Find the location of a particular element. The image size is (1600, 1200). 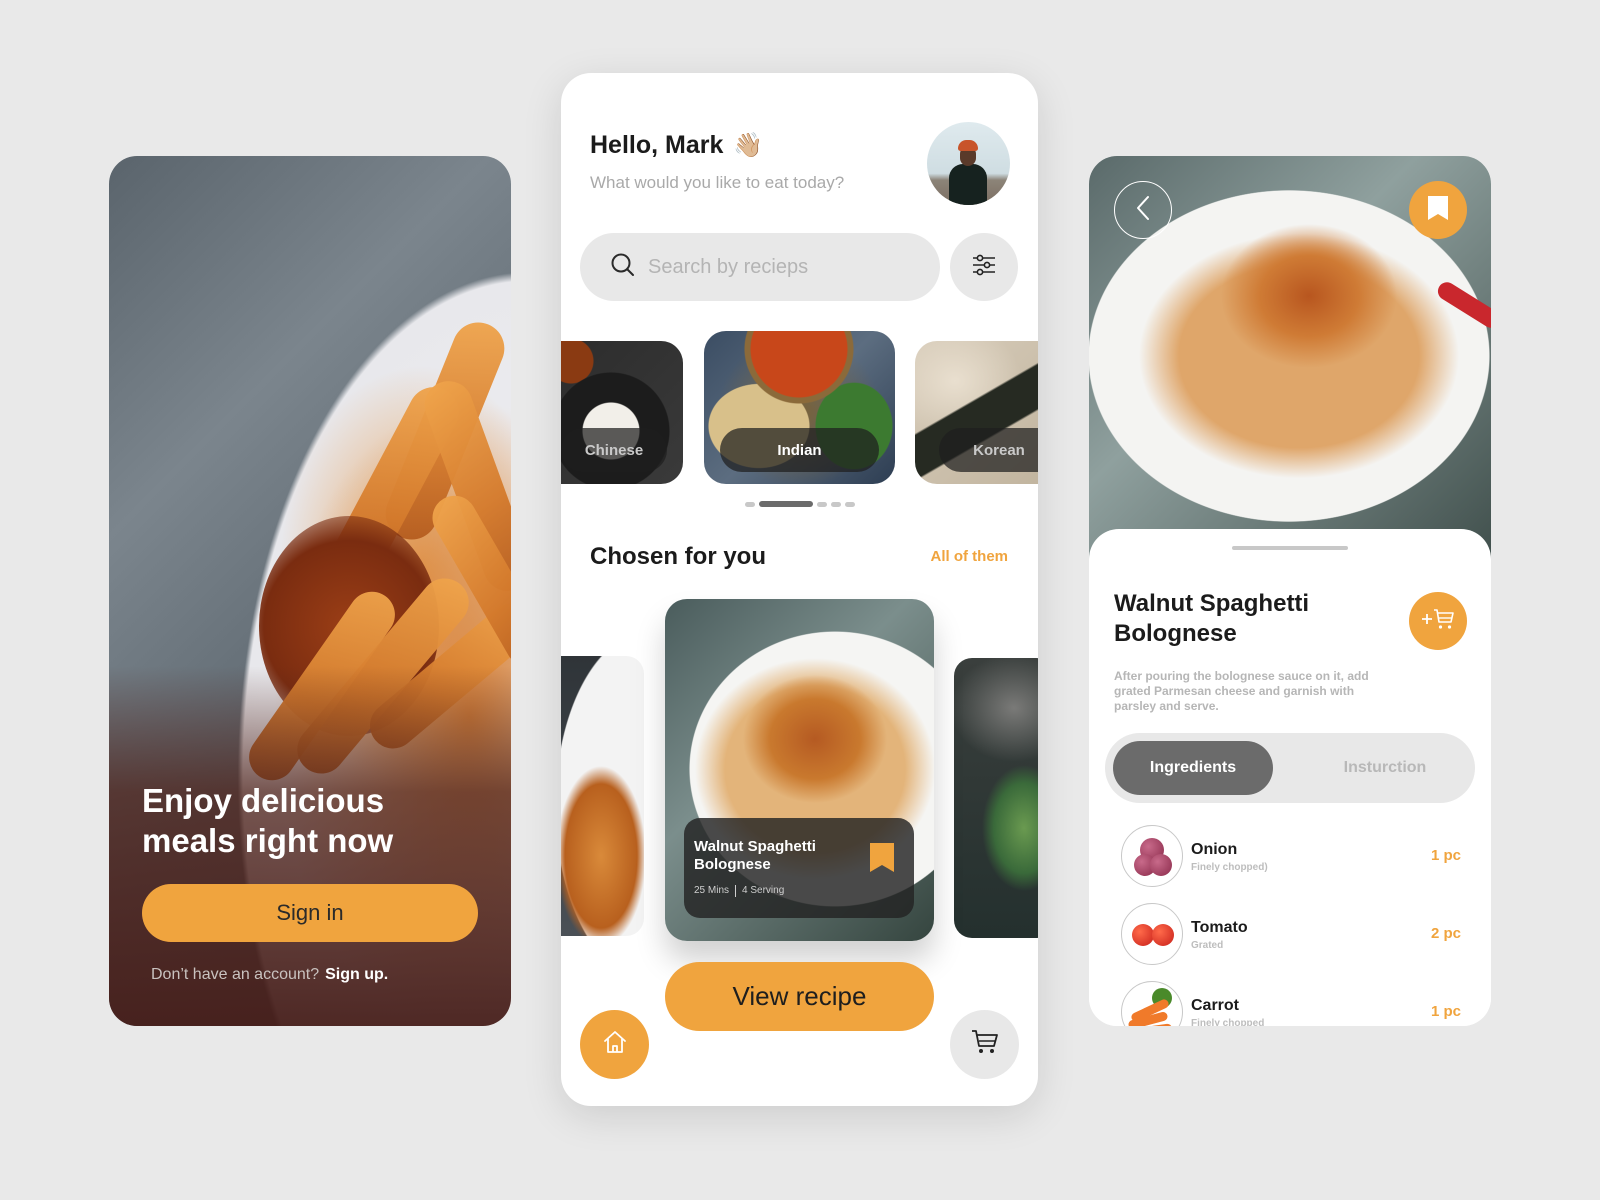

bookmark-button is located at coordinates (1438, 210).